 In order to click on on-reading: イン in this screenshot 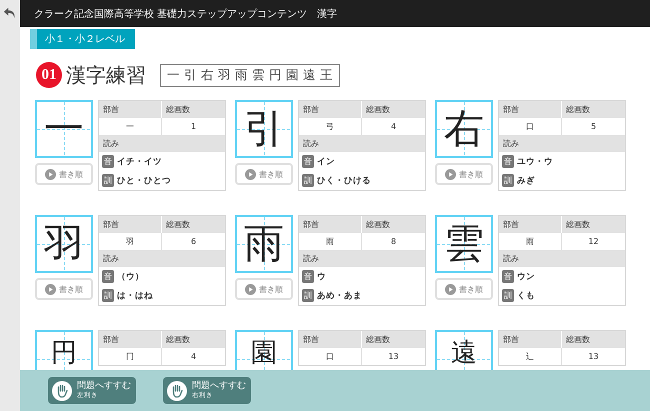, I will do `click(326, 162)`.